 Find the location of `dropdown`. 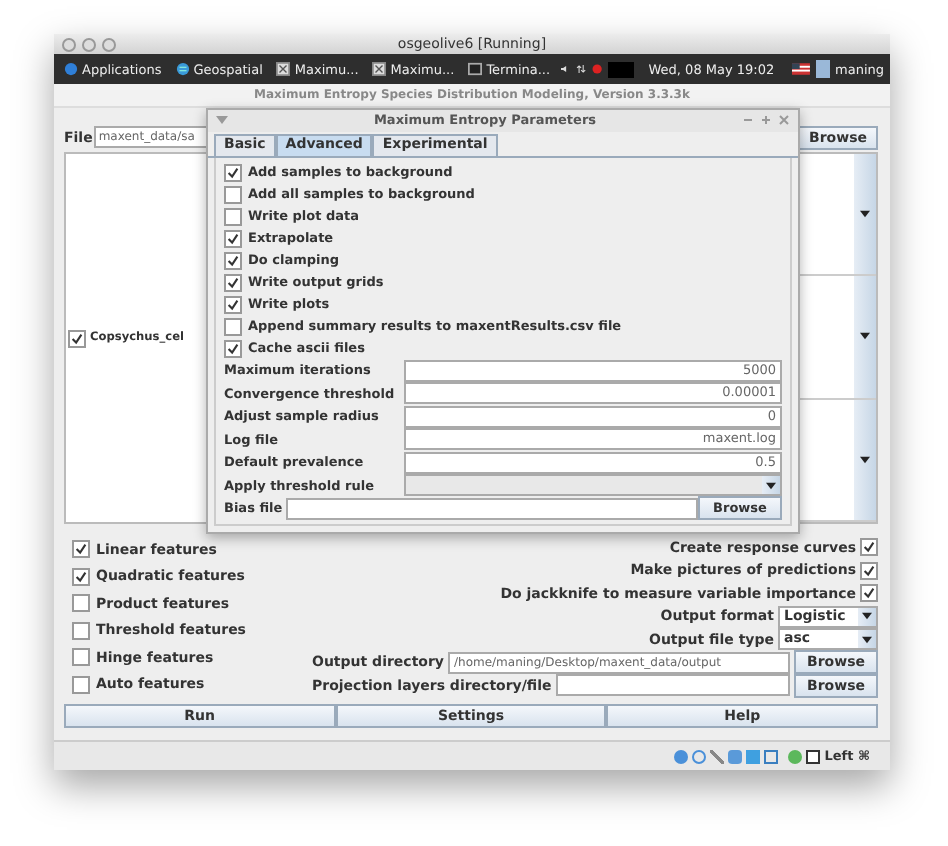

dropdown is located at coordinates (593, 485).